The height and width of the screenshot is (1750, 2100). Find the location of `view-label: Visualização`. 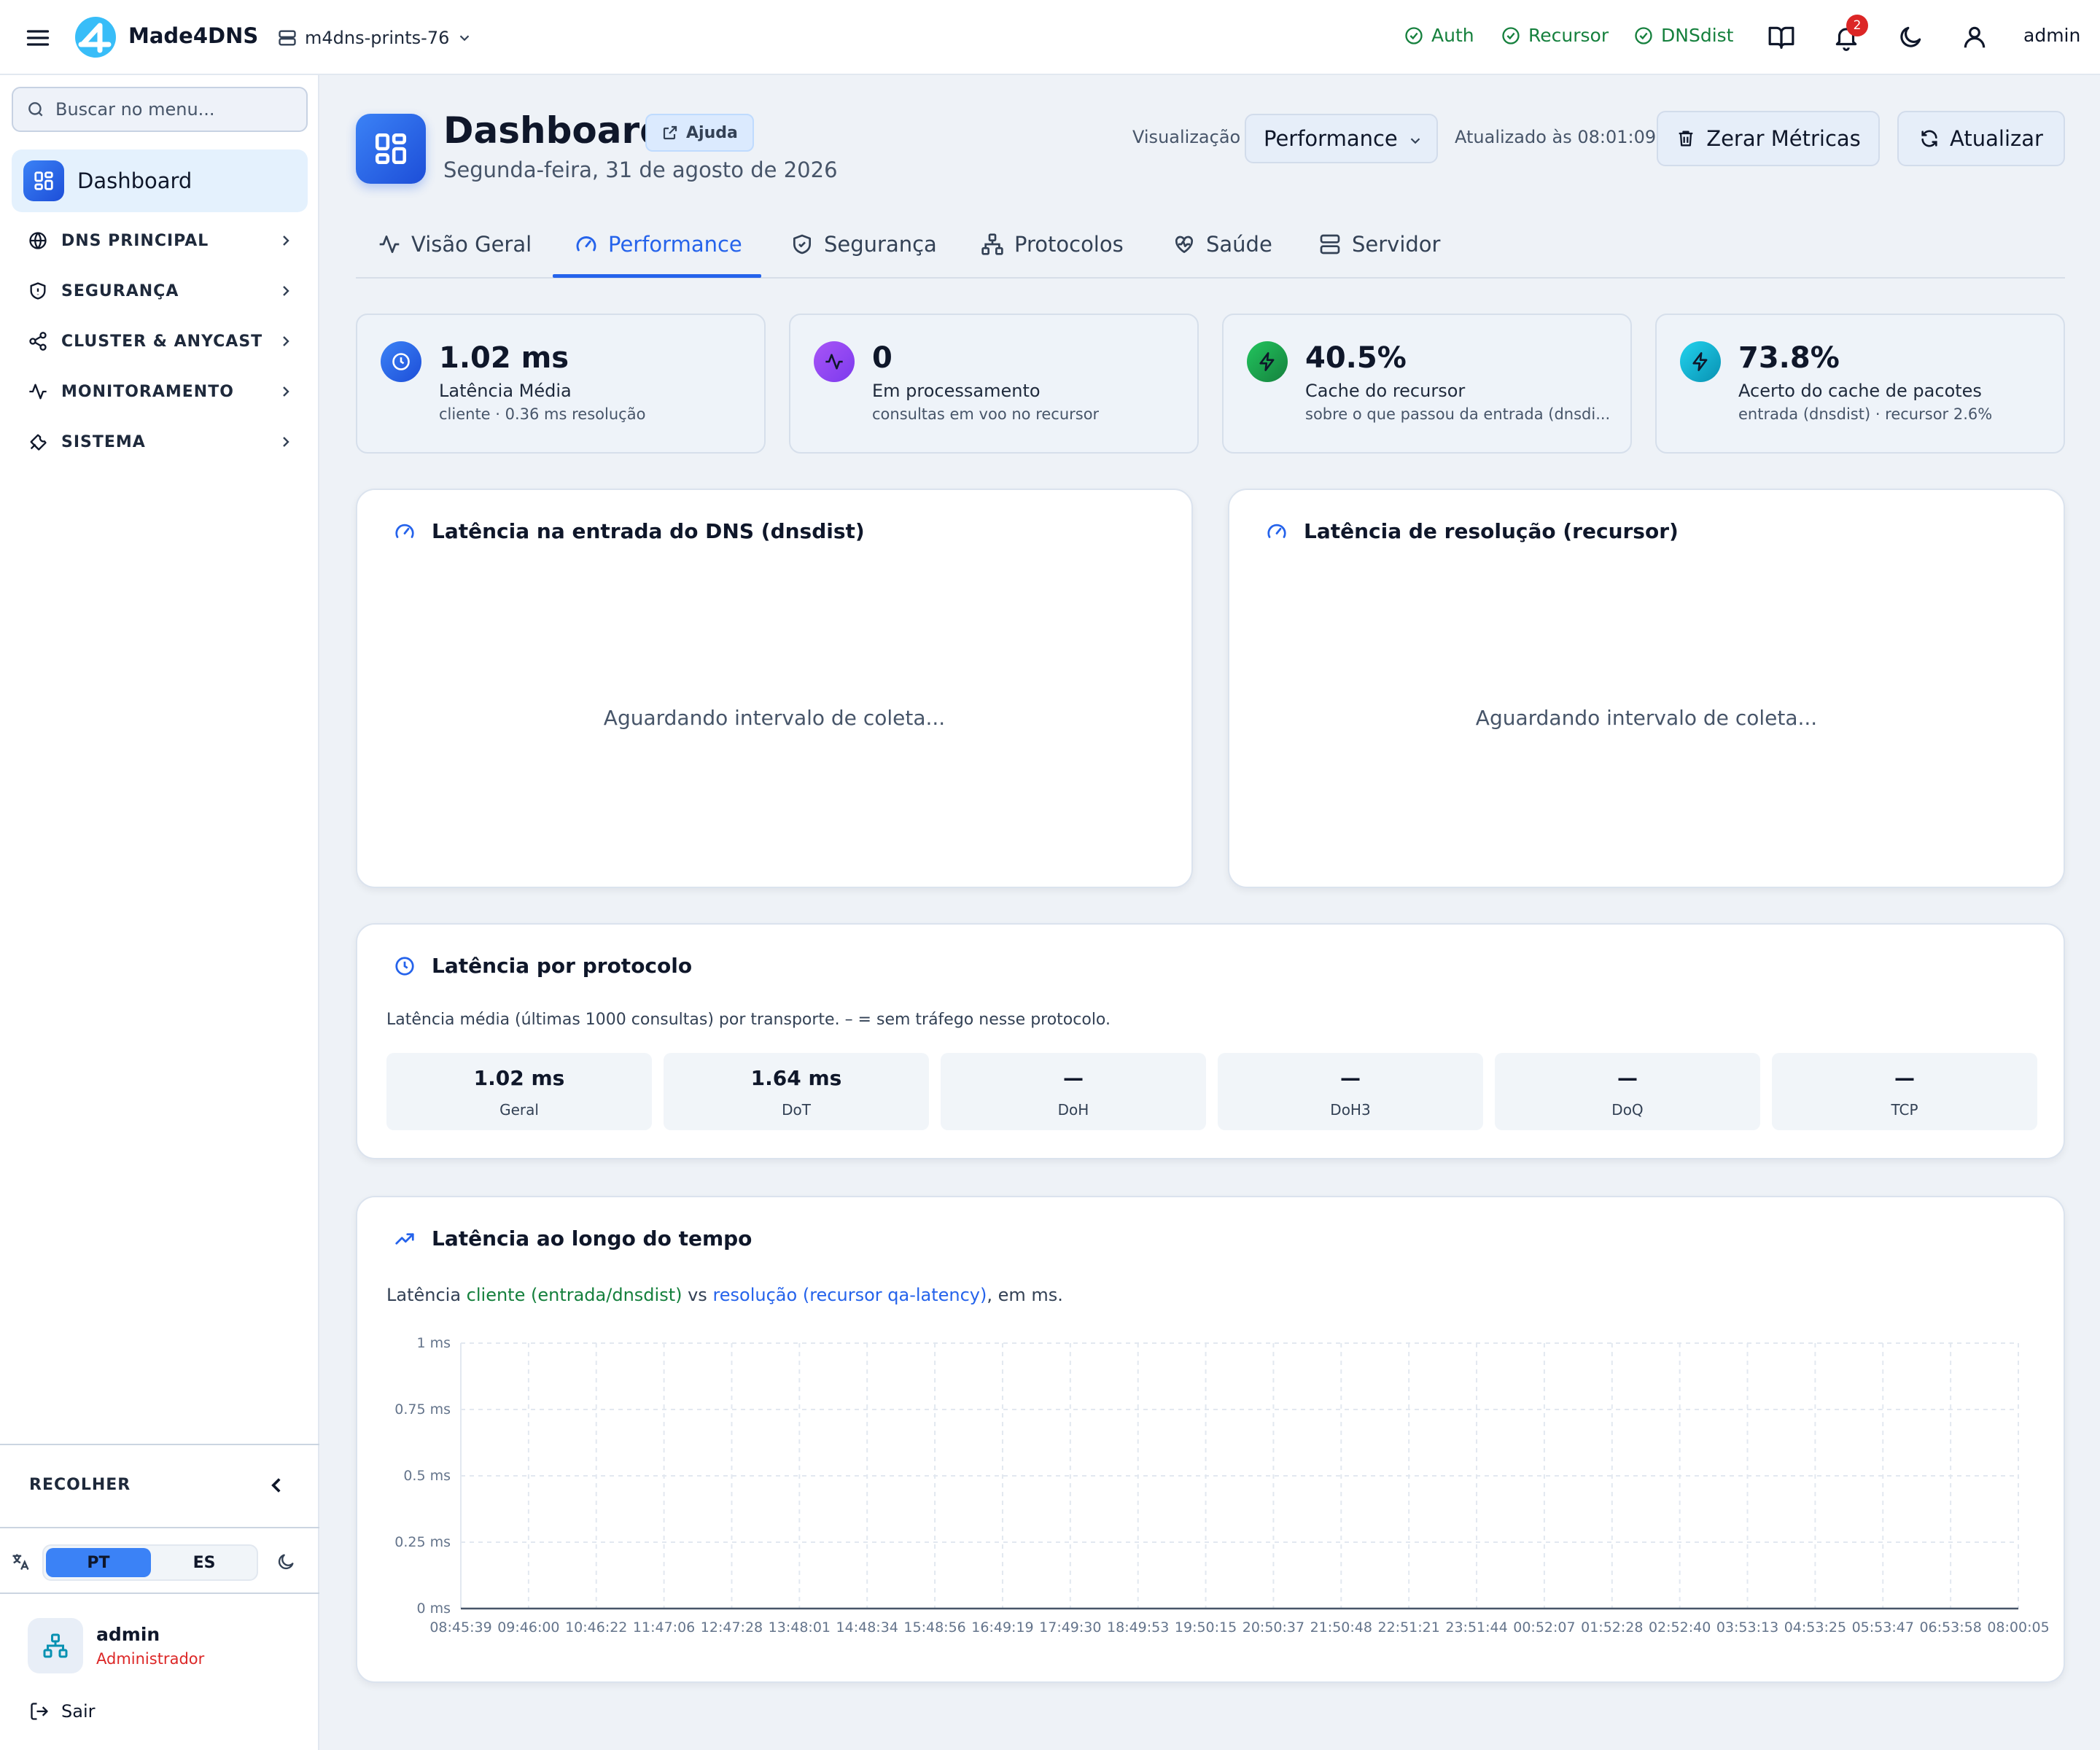

view-label: Visualização is located at coordinates (1186, 137).